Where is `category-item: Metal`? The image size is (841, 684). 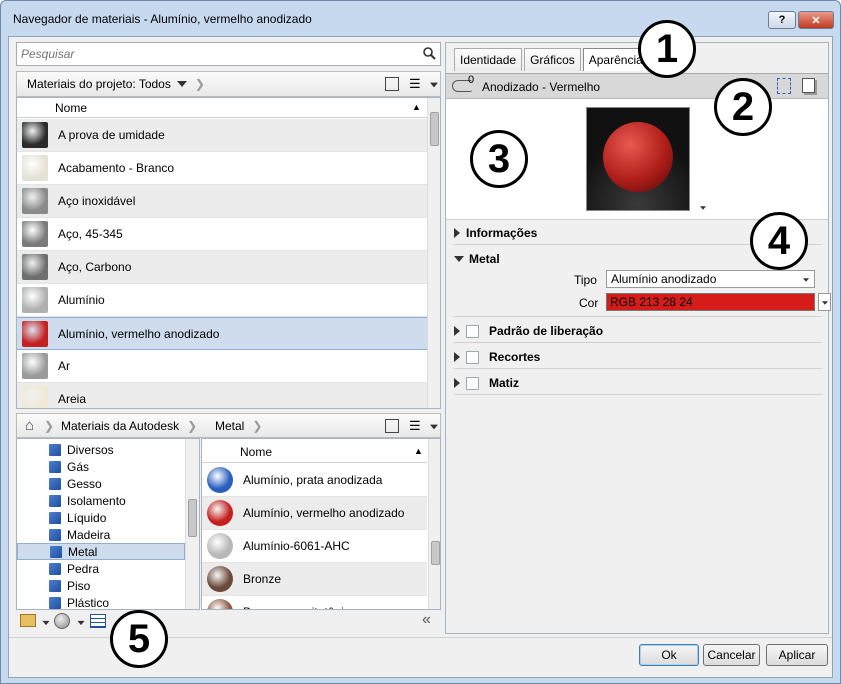
category-item: Metal is located at coordinates (101, 551).